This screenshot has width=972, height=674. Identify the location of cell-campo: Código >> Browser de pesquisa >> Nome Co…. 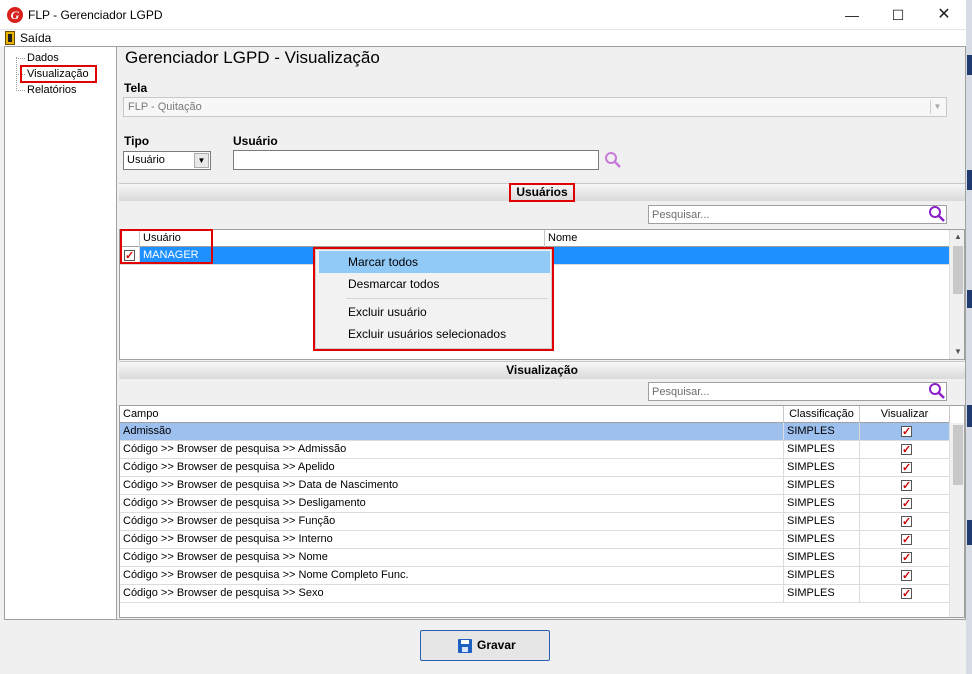
(452, 575).